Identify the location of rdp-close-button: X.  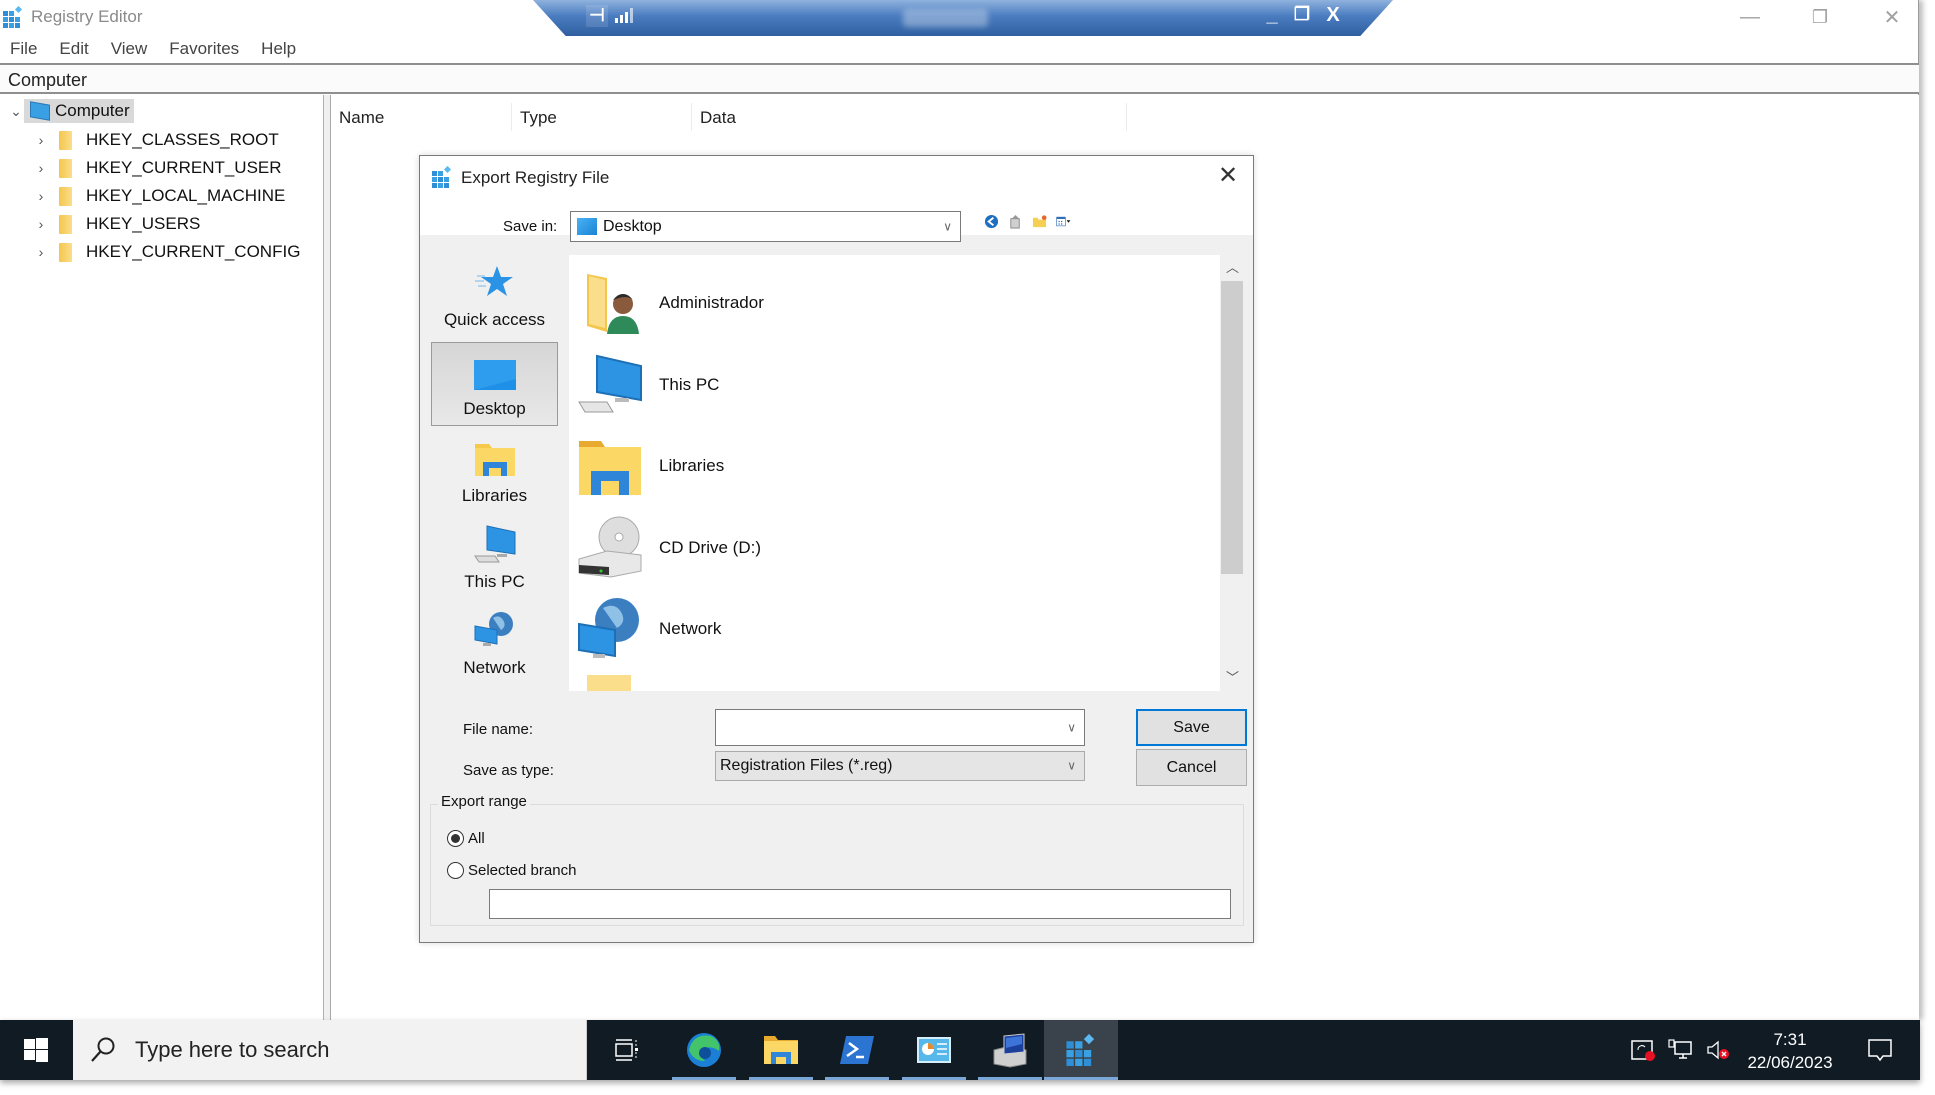
(1333, 15).